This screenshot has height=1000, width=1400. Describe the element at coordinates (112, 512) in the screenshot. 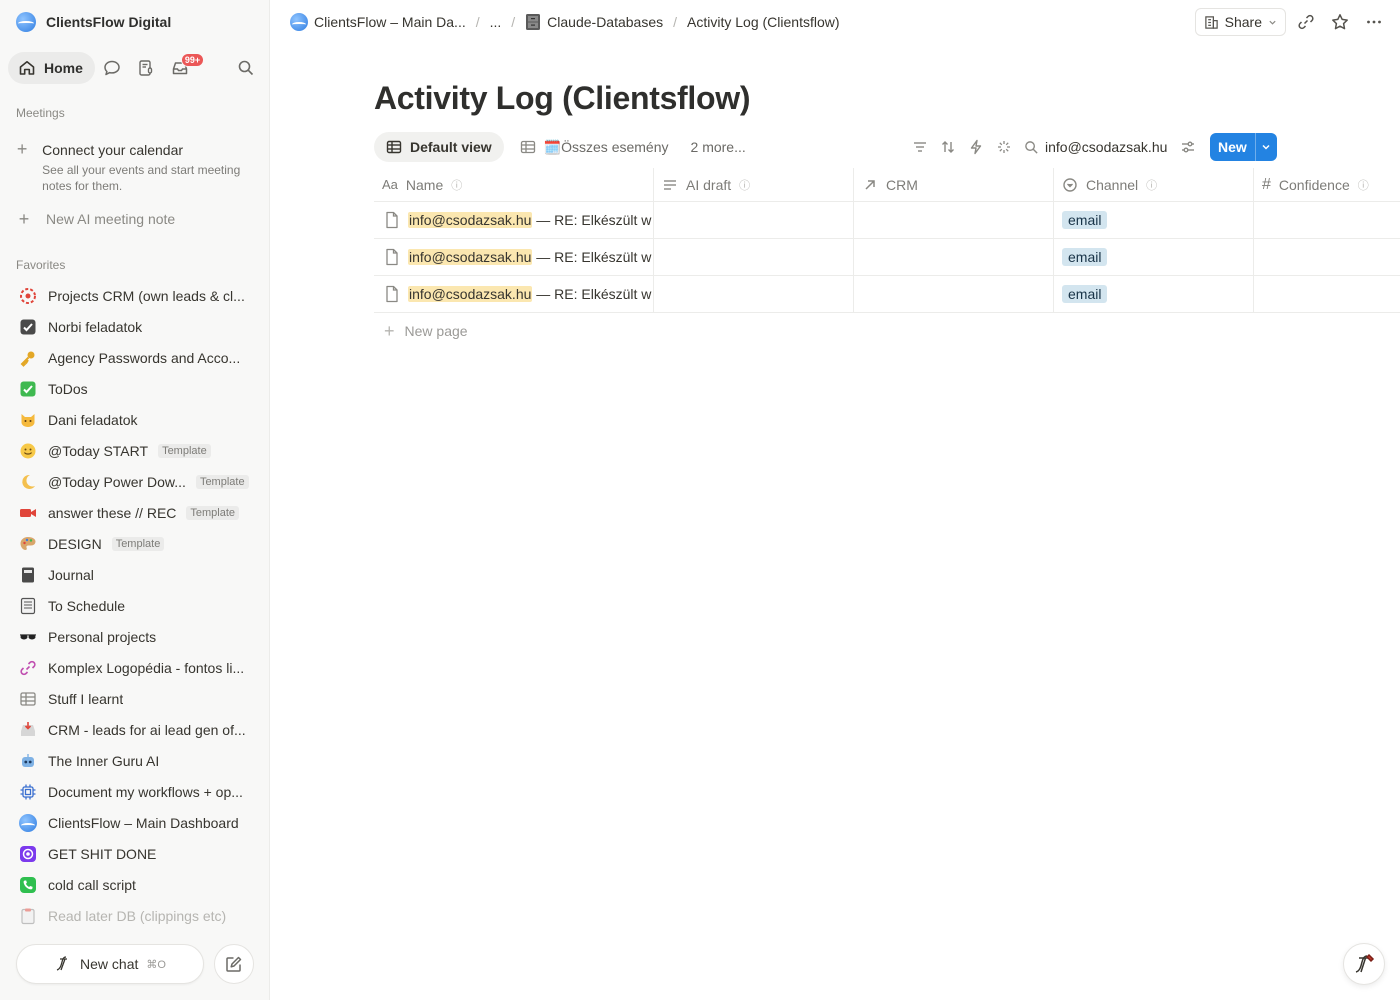

I see `favorite-label: answer these // REC` at that location.